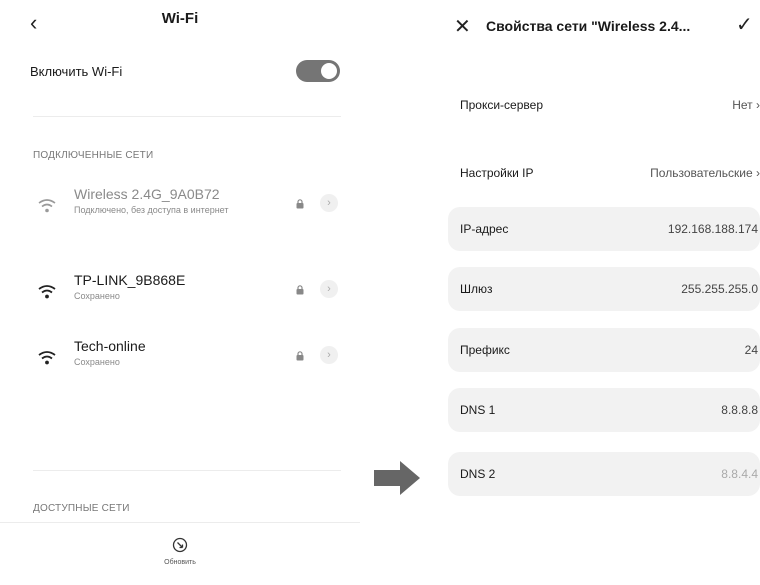  Describe the element at coordinates (746, 105) in the screenshot. I see `proxy-value: Нет ›` at that location.